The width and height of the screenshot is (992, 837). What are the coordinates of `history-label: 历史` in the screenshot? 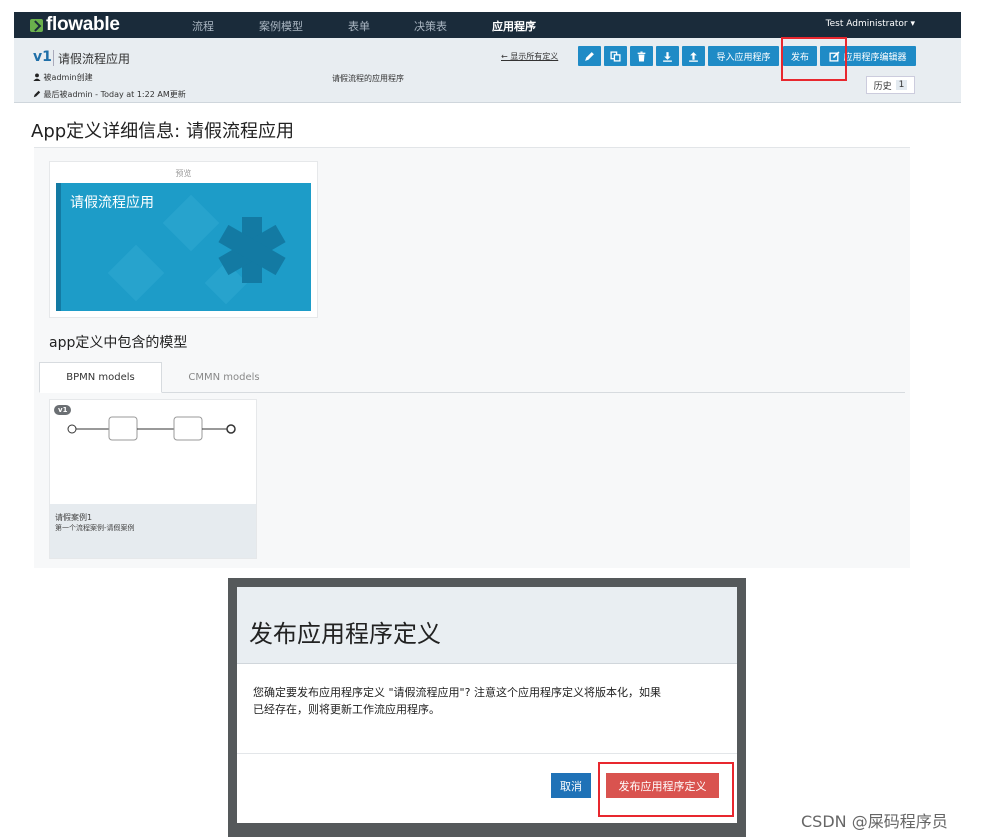 It's located at (882, 86).